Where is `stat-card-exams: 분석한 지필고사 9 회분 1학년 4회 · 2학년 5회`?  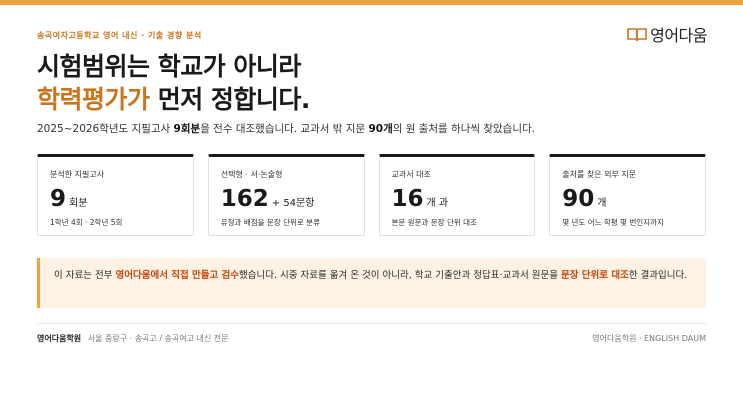
stat-card-exams: 분석한 지필고사 9 회분 1학년 4회 · 2학년 5회 is located at coordinates (115, 195).